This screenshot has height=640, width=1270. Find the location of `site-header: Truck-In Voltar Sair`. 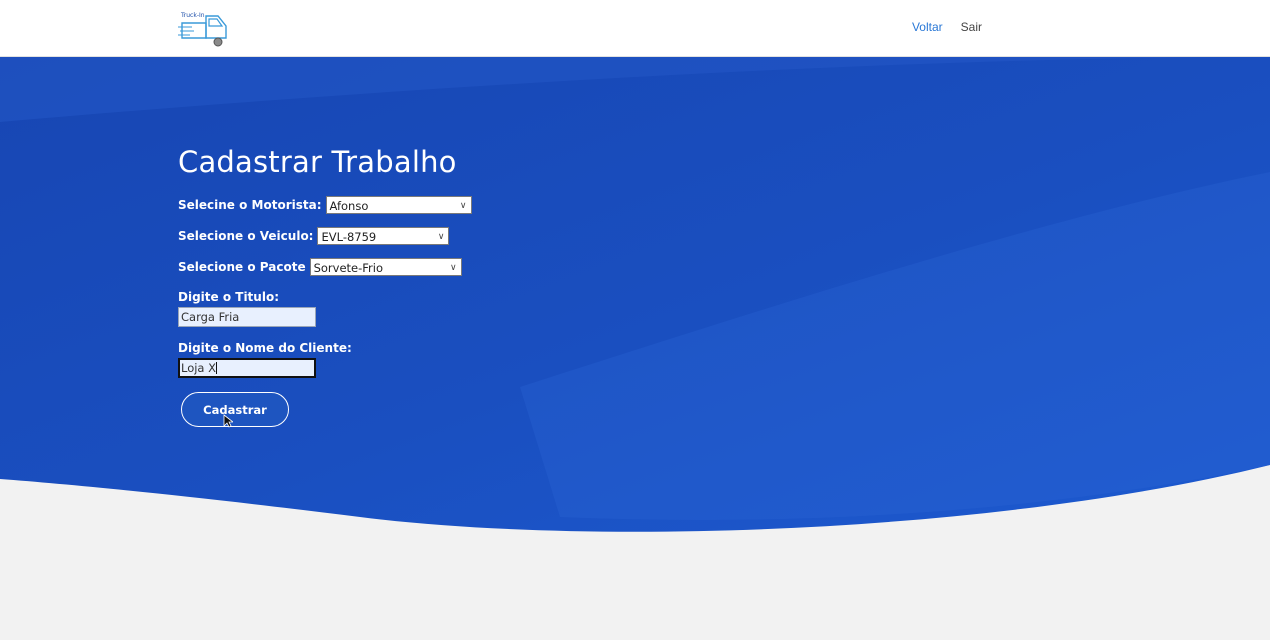

site-header: Truck-In Voltar Sair is located at coordinates (635, 28).